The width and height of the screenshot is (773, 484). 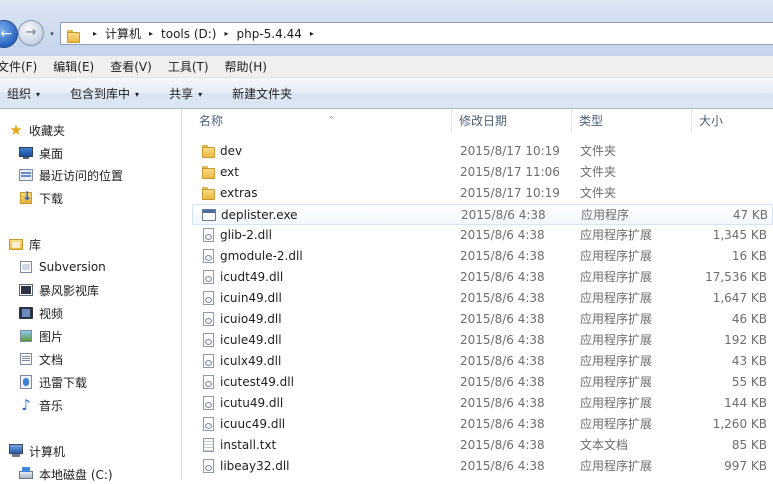 What do you see at coordinates (40, 313) in the screenshot?
I see `nav-item-videos: 视频` at bounding box center [40, 313].